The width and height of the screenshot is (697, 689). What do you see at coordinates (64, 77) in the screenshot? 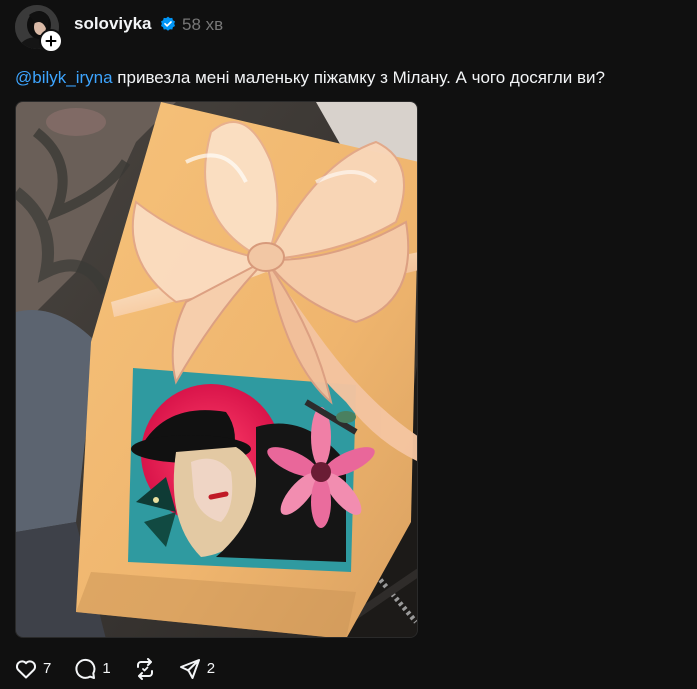
I see `mention-link: @bilyk_iryna` at bounding box center [64, 77].